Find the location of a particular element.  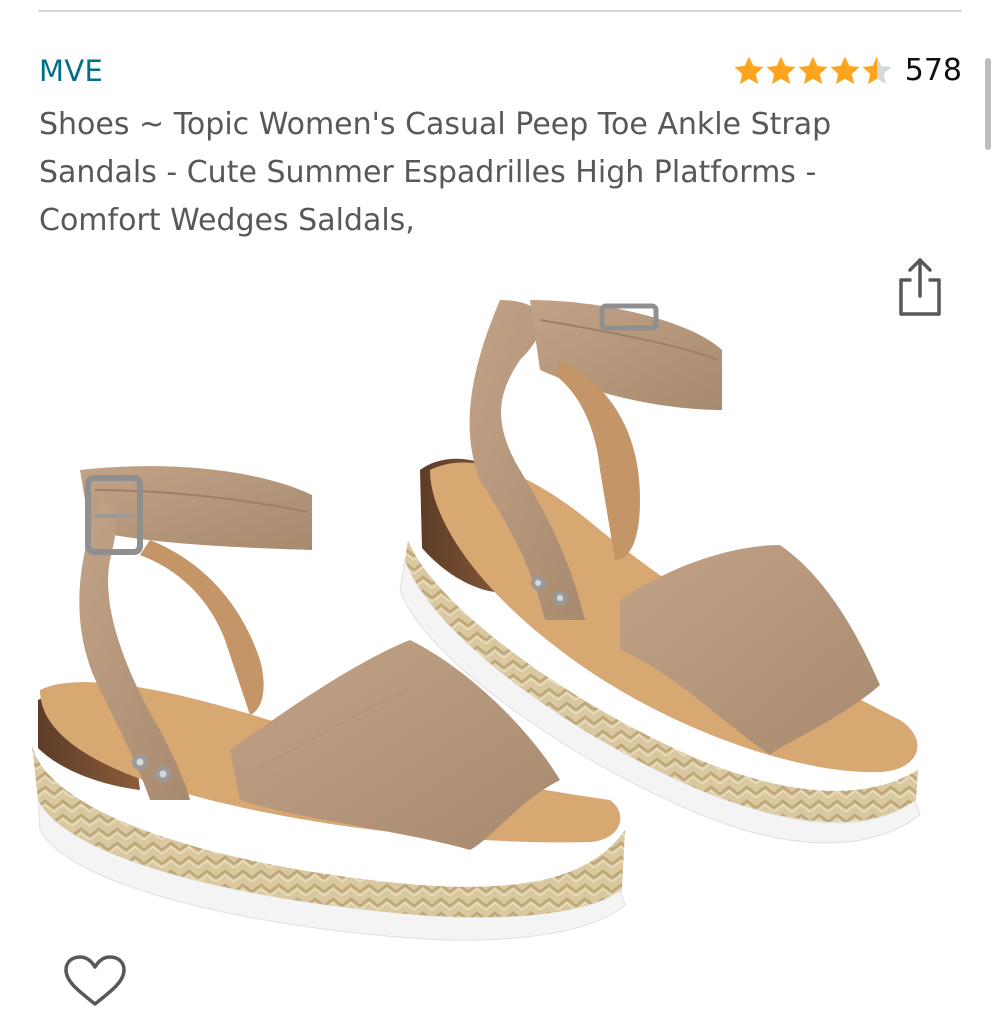

heart-outline-icon is located at coordinates (95, 980).